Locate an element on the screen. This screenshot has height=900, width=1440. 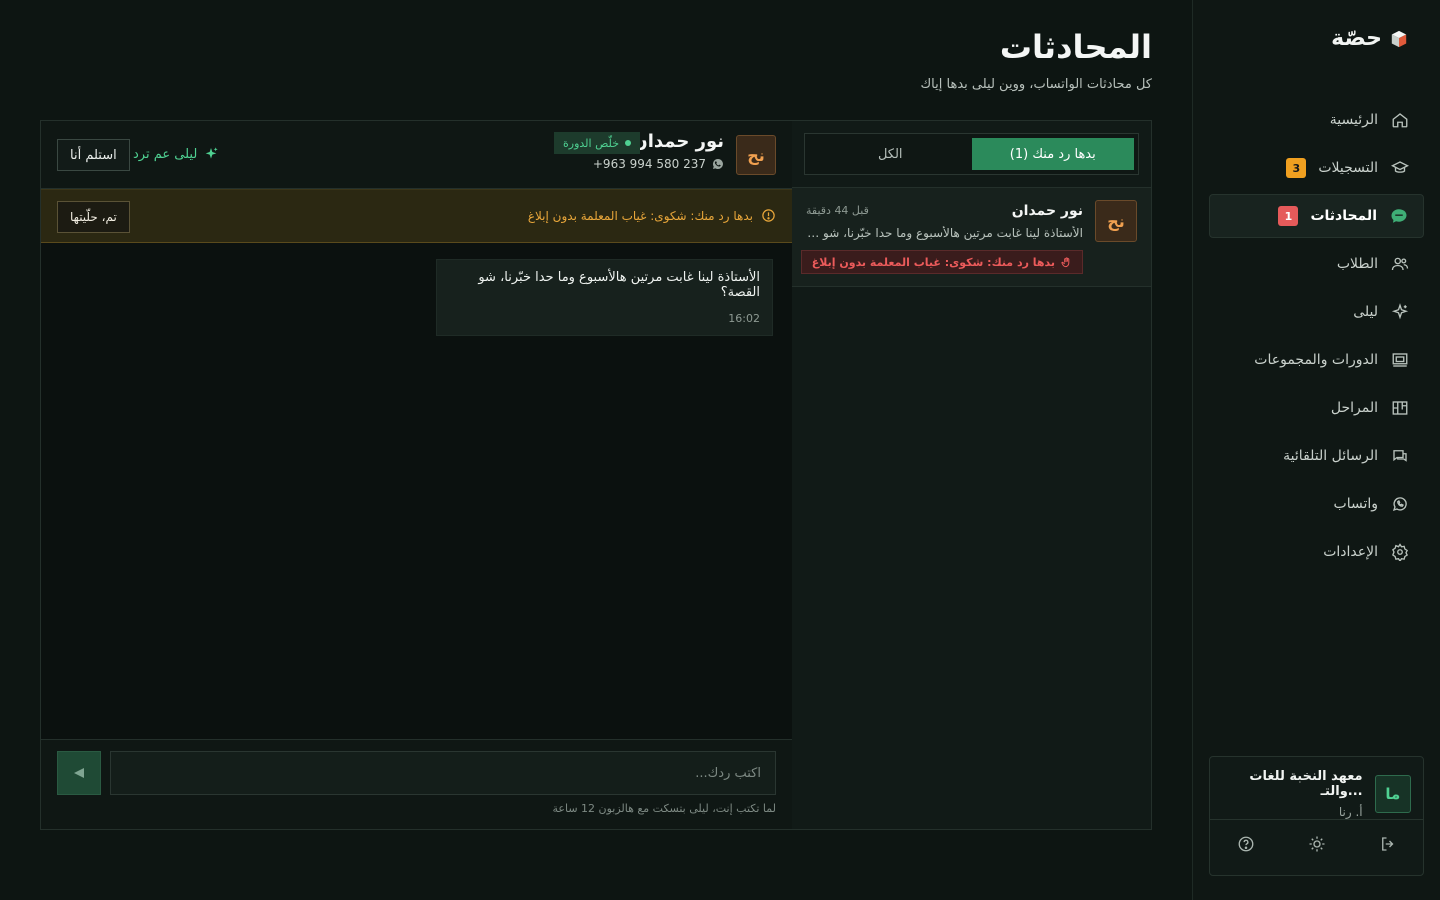
sidebar-item-label: الدورات والمجموعات is located at coordinates (1316, 360).